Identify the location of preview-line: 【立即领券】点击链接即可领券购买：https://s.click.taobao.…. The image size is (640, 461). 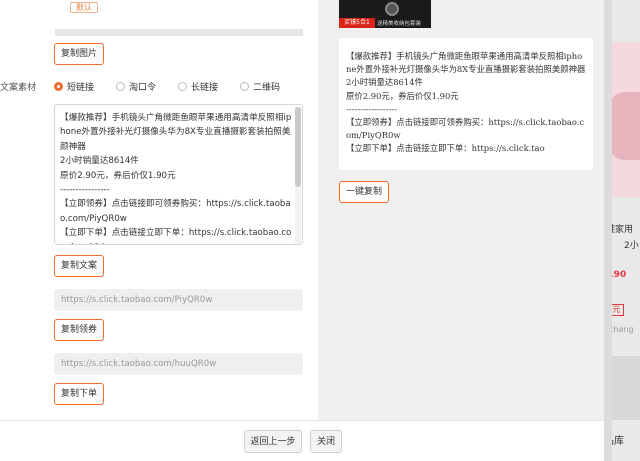
(465, 129).